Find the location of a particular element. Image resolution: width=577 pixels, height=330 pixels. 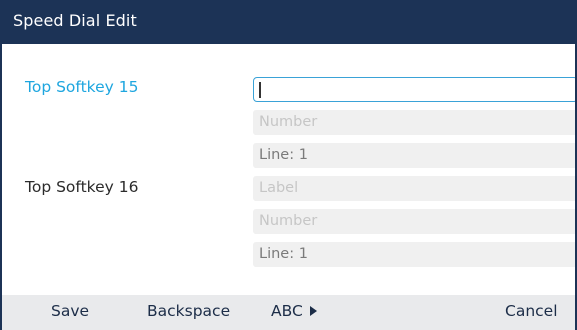

title-bar: Speed Dial Edit is located at coordinates (288, 22).